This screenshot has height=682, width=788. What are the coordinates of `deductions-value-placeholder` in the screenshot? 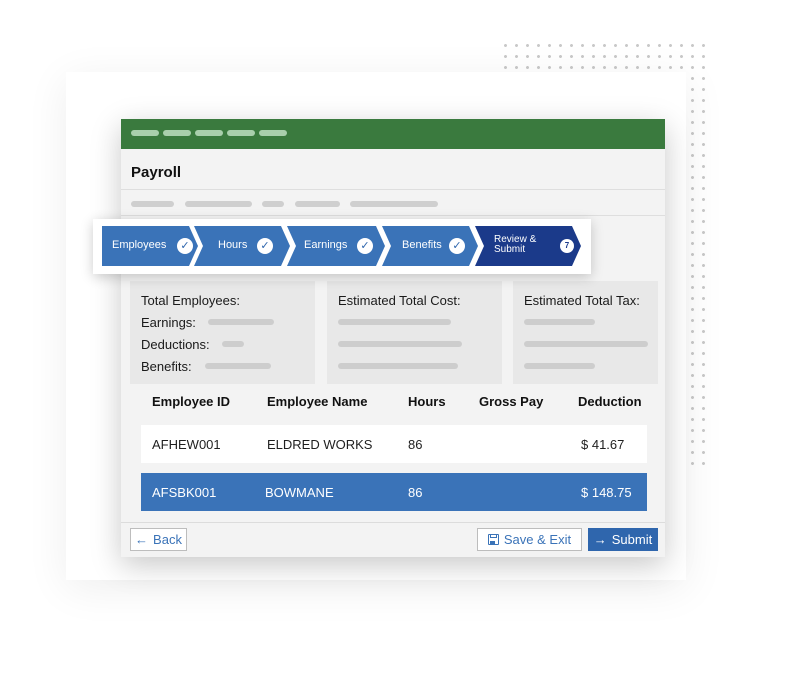 It's located at (233, 344).